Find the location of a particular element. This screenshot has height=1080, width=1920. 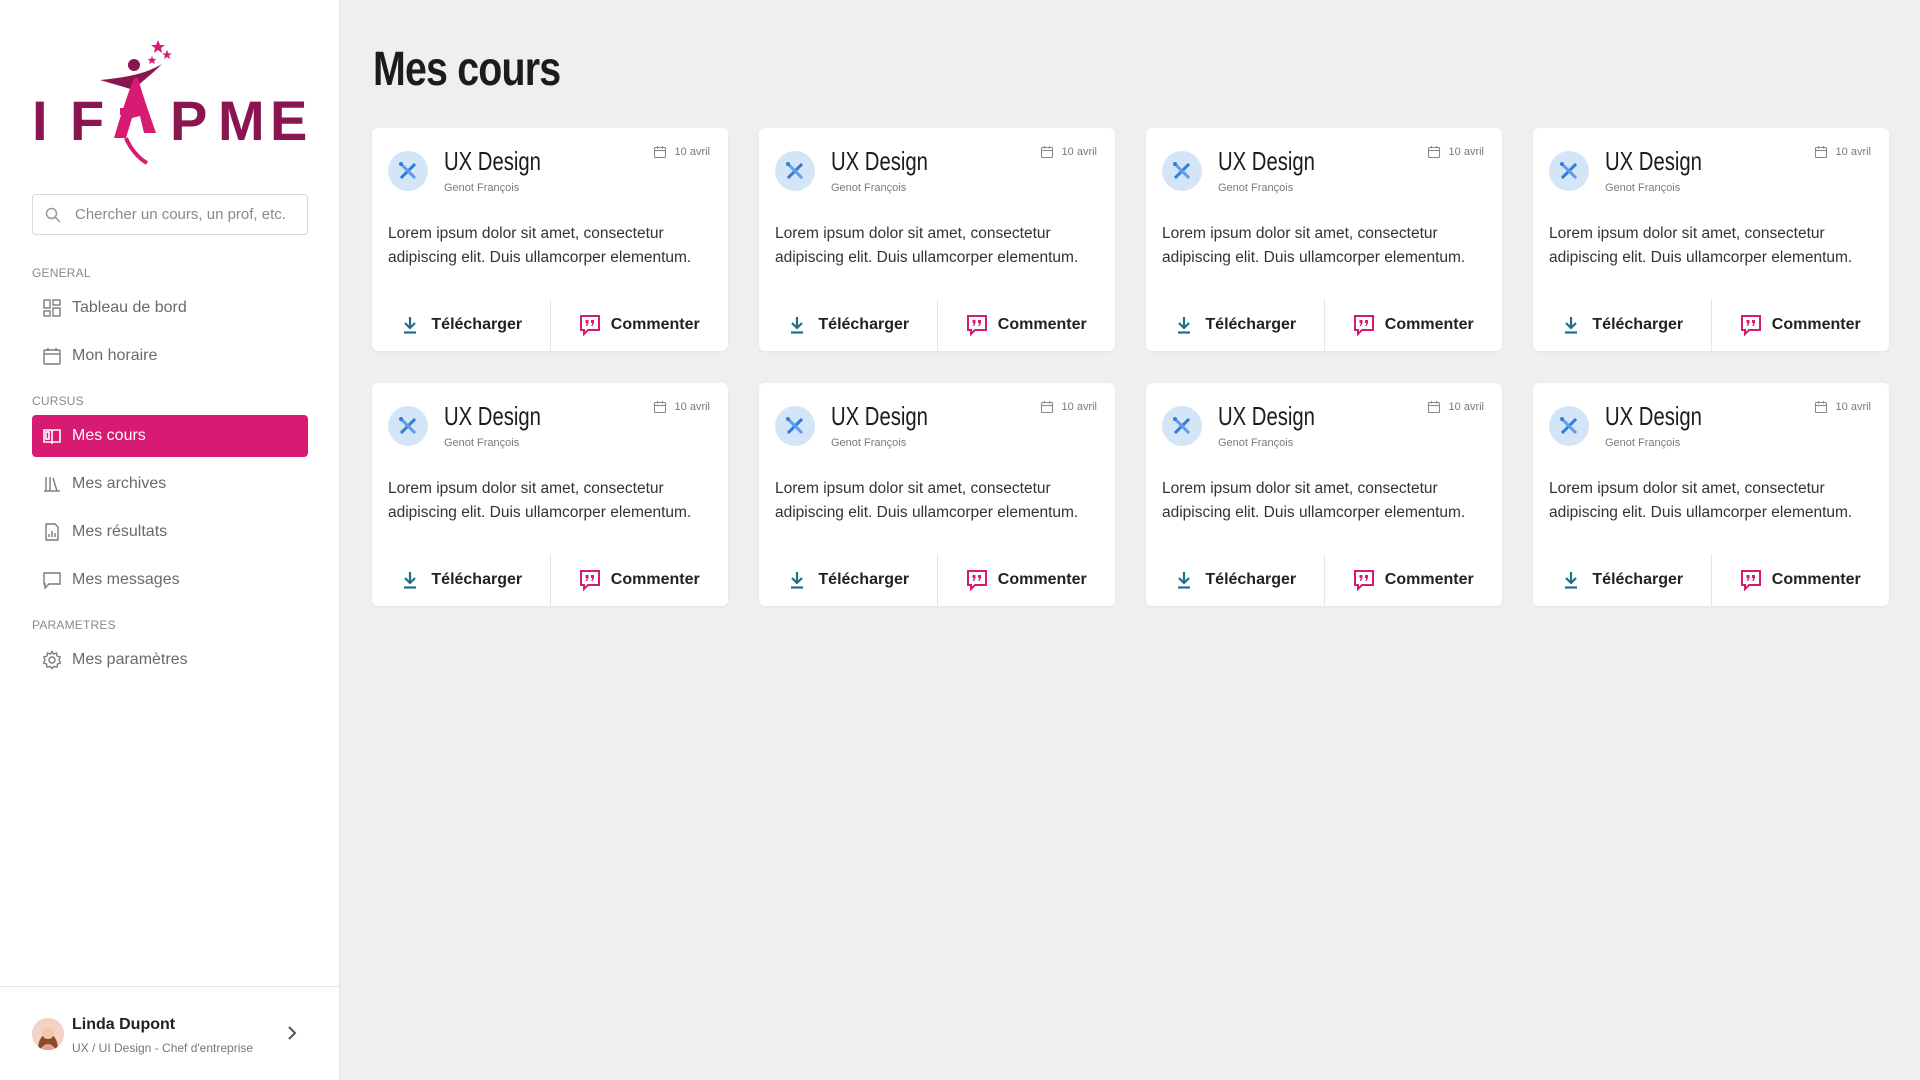

sidebar-item-label: Mes archives is located at coordinates (119, 483).